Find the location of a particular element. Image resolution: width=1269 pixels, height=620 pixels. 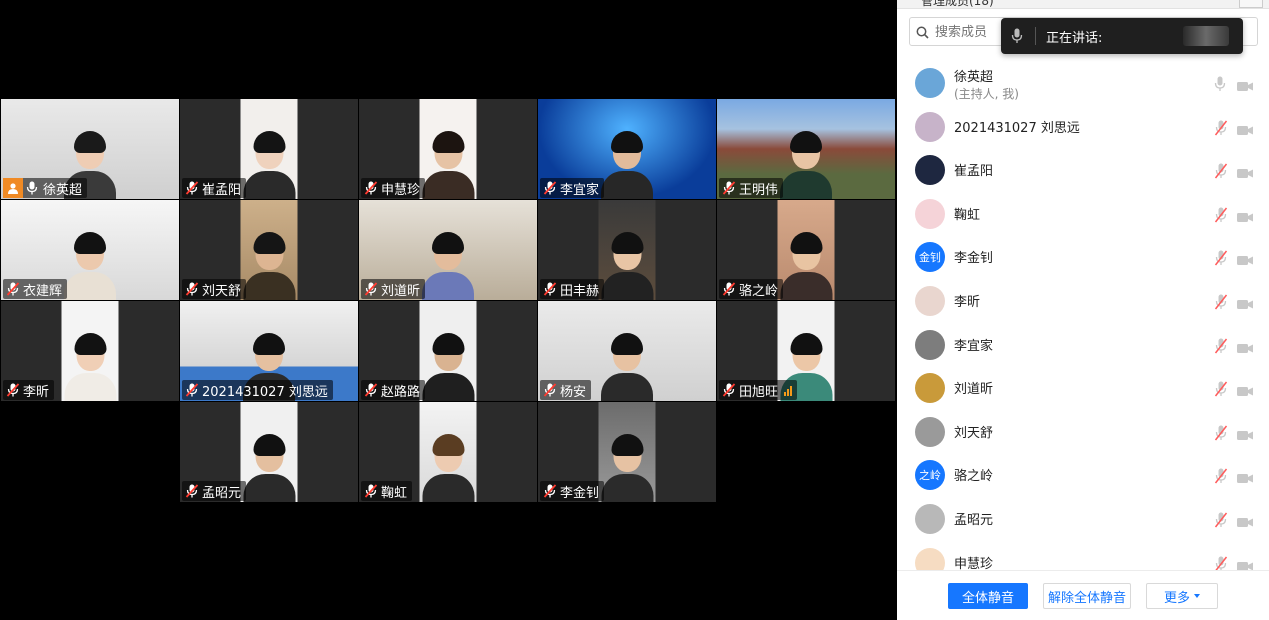

member-name: 2021431027 刘思远 is located at coordinates (1017, 128).